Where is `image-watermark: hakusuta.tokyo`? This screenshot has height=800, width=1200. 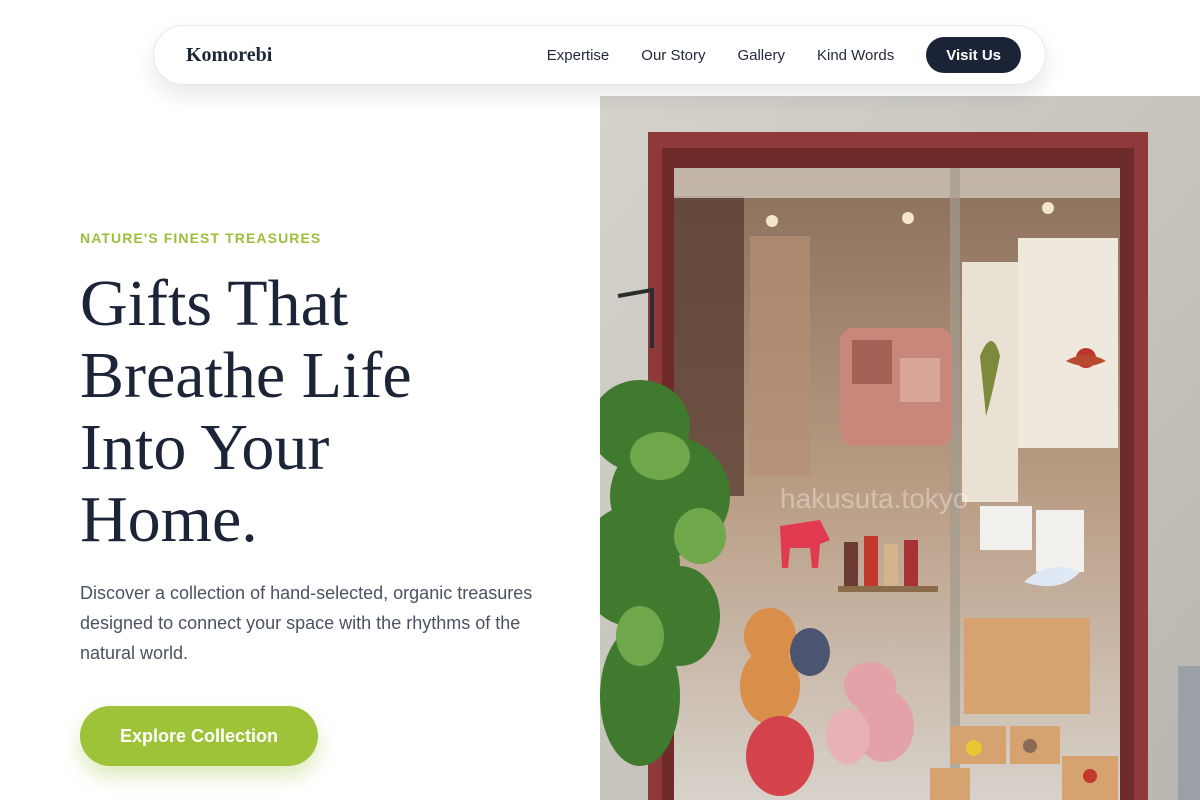
image-watermark: hakusuta.tokyo is located at coordinates (874, 498).